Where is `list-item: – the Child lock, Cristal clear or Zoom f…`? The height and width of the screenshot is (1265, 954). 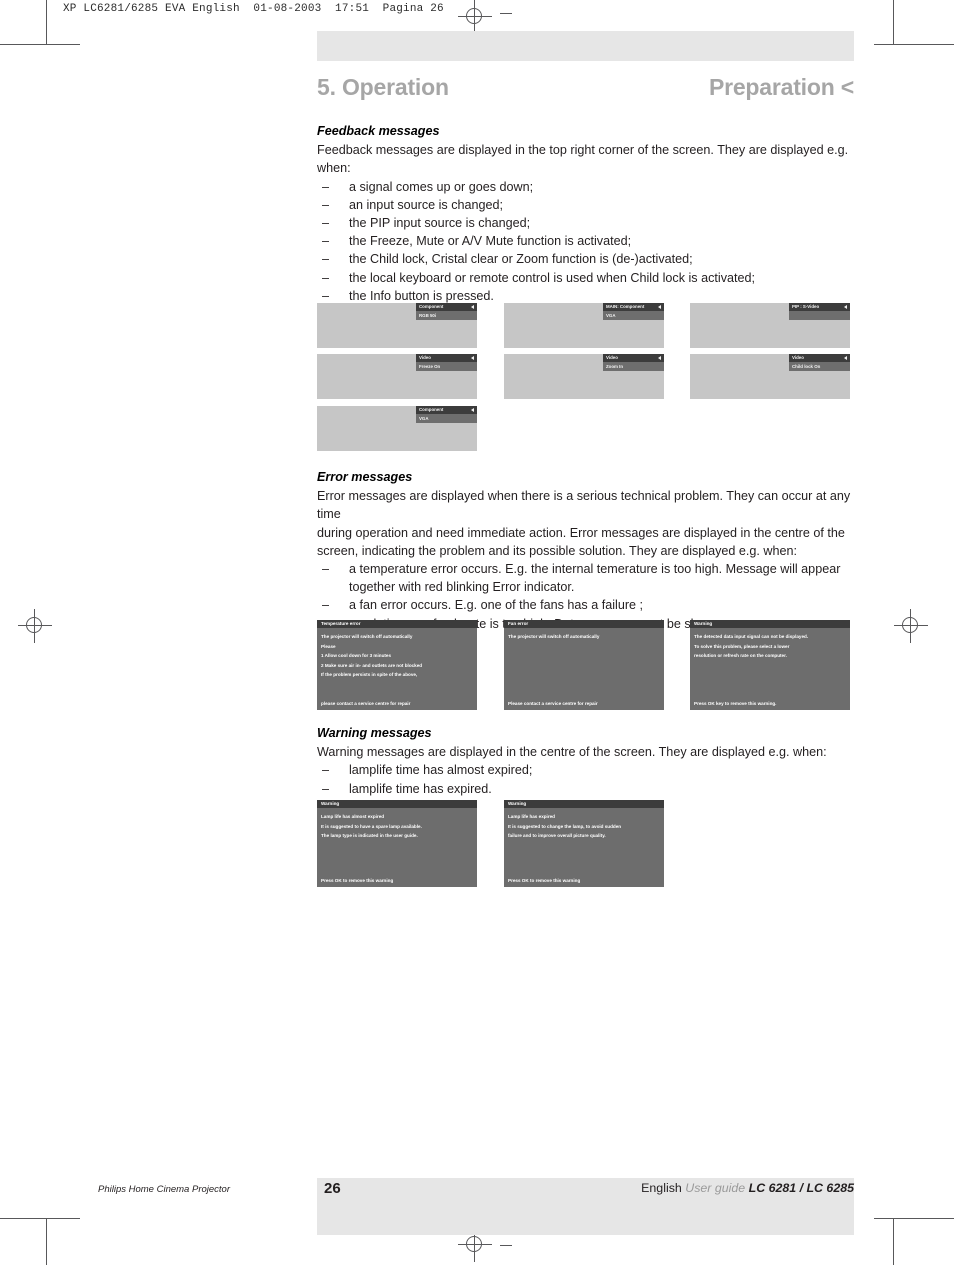 list-item: – the Child lock, Cristal clear or Zoom f… is located at coordinates (586, 259).